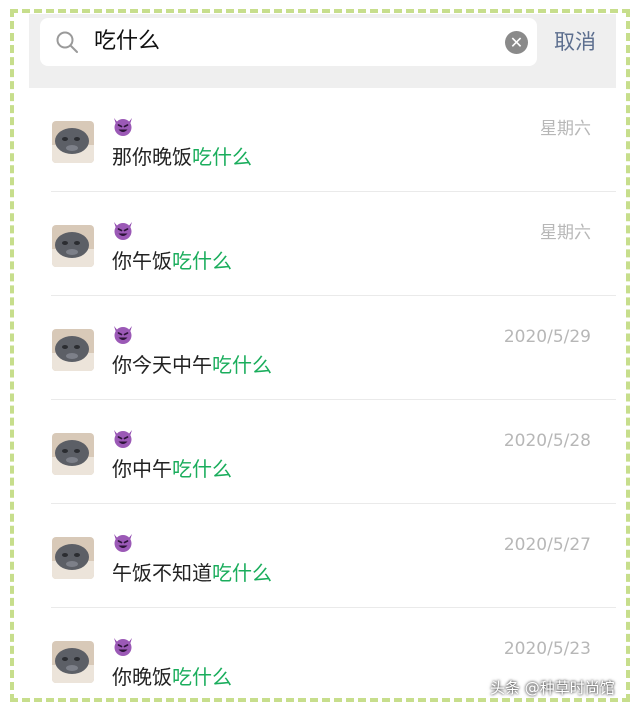 This screenshot has width=640, height=712. Describe the element at coordinates (575, 42) in the screenshot. I see `cancel-button: 取消` at that location.